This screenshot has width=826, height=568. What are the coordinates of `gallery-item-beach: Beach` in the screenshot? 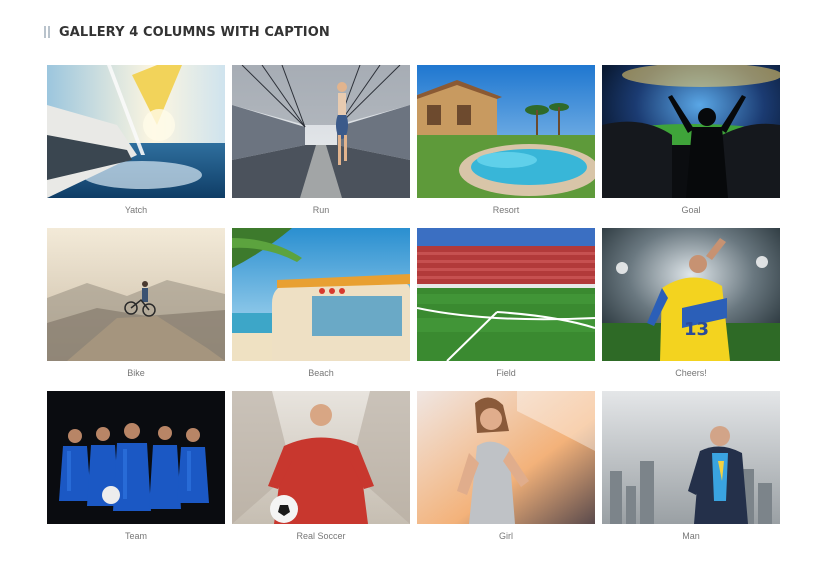 It's located at (321, 309).